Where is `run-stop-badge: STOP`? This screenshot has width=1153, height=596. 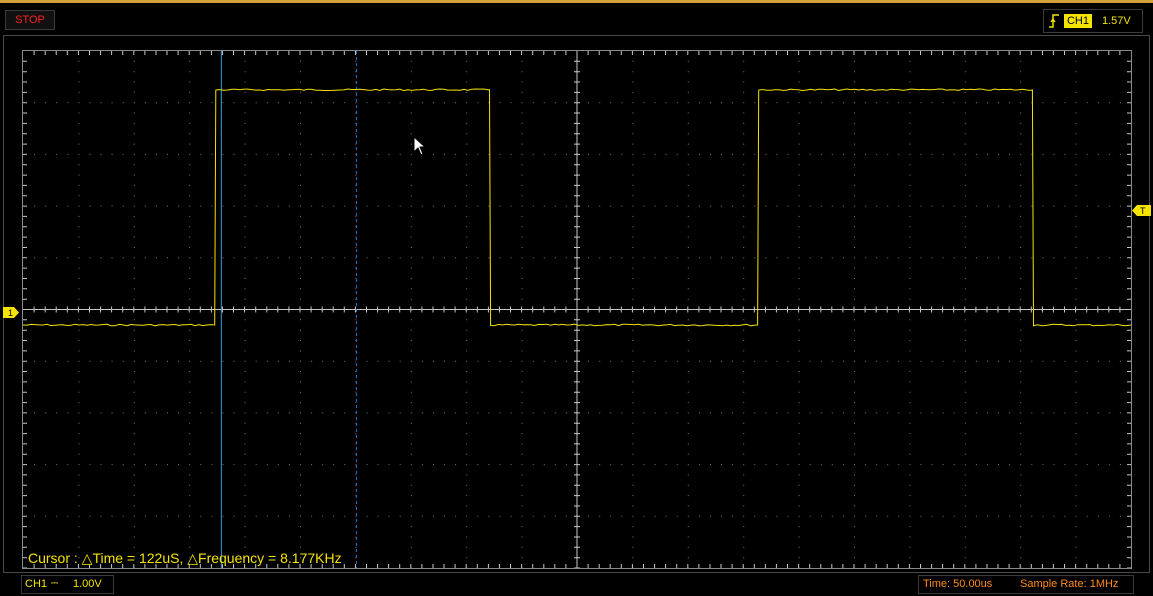 run-stop-badge: STOP is located at coordinates (30, 20).